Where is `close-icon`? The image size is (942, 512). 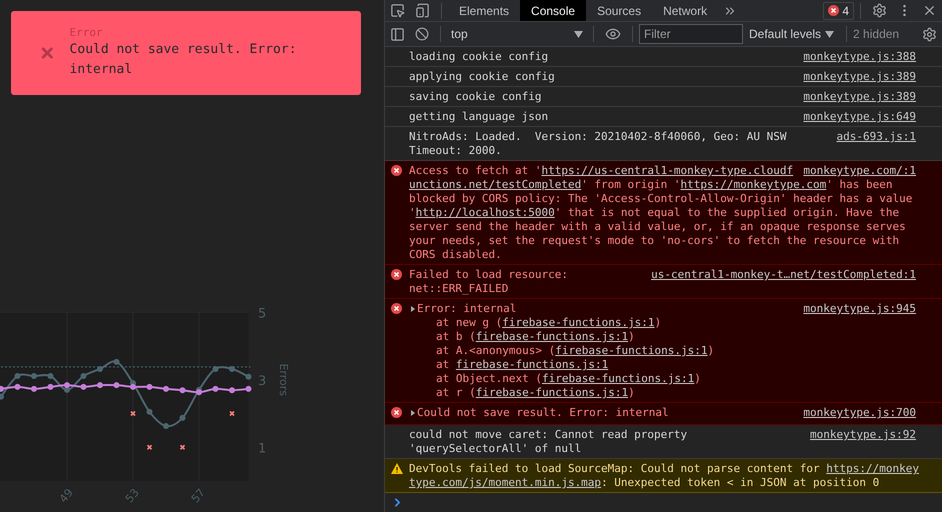
close-icon is located at coordinates (929, 10).